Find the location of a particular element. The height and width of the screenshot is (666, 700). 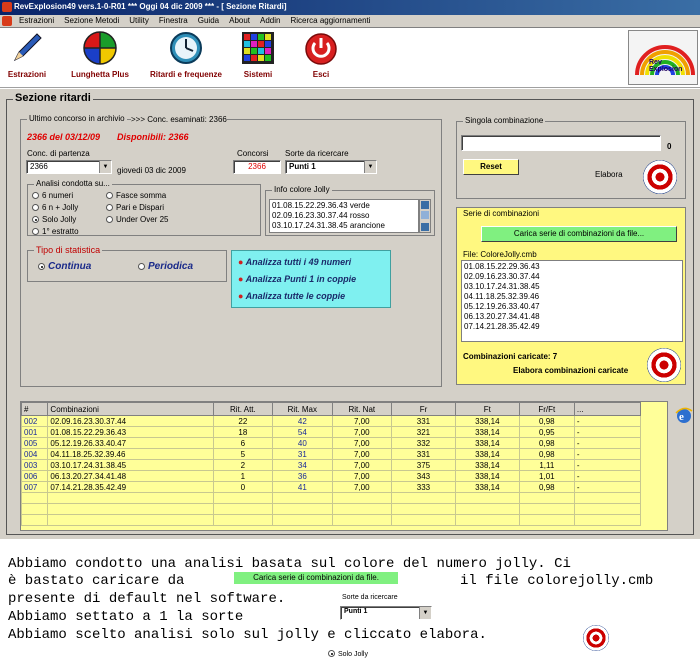

list-item: 03.10.17.24.31.38.45 arancione is located at coordinates (344, 226).